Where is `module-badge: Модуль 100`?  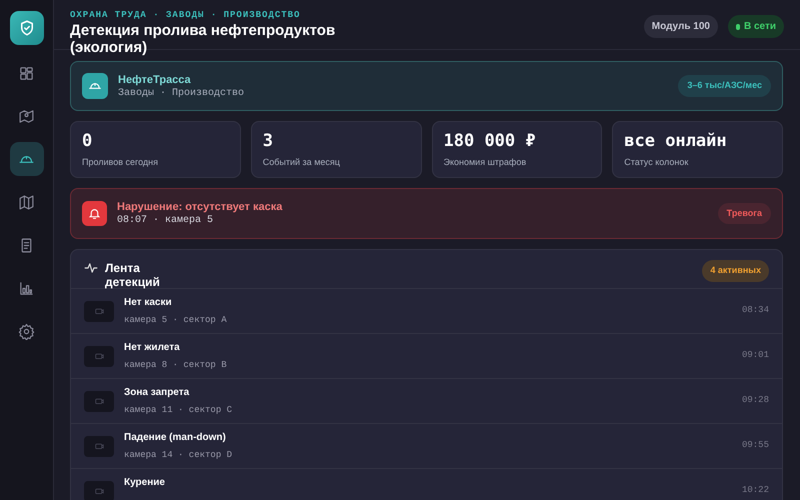 module-badge: Модуль 100 is located at coordinates (681, 26).